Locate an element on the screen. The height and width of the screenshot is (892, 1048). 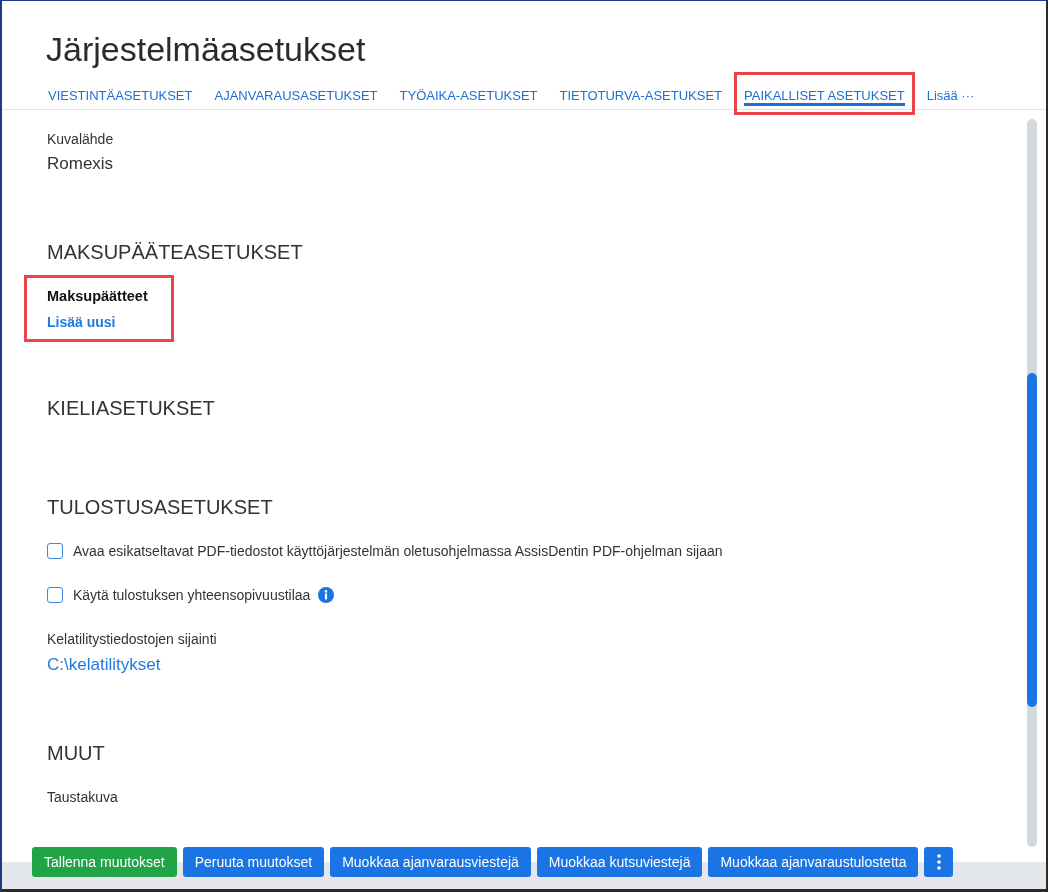
checkbox-label: Käytä tulostuksen yhteensopivuustilaa is located at coordinates (192, 595).